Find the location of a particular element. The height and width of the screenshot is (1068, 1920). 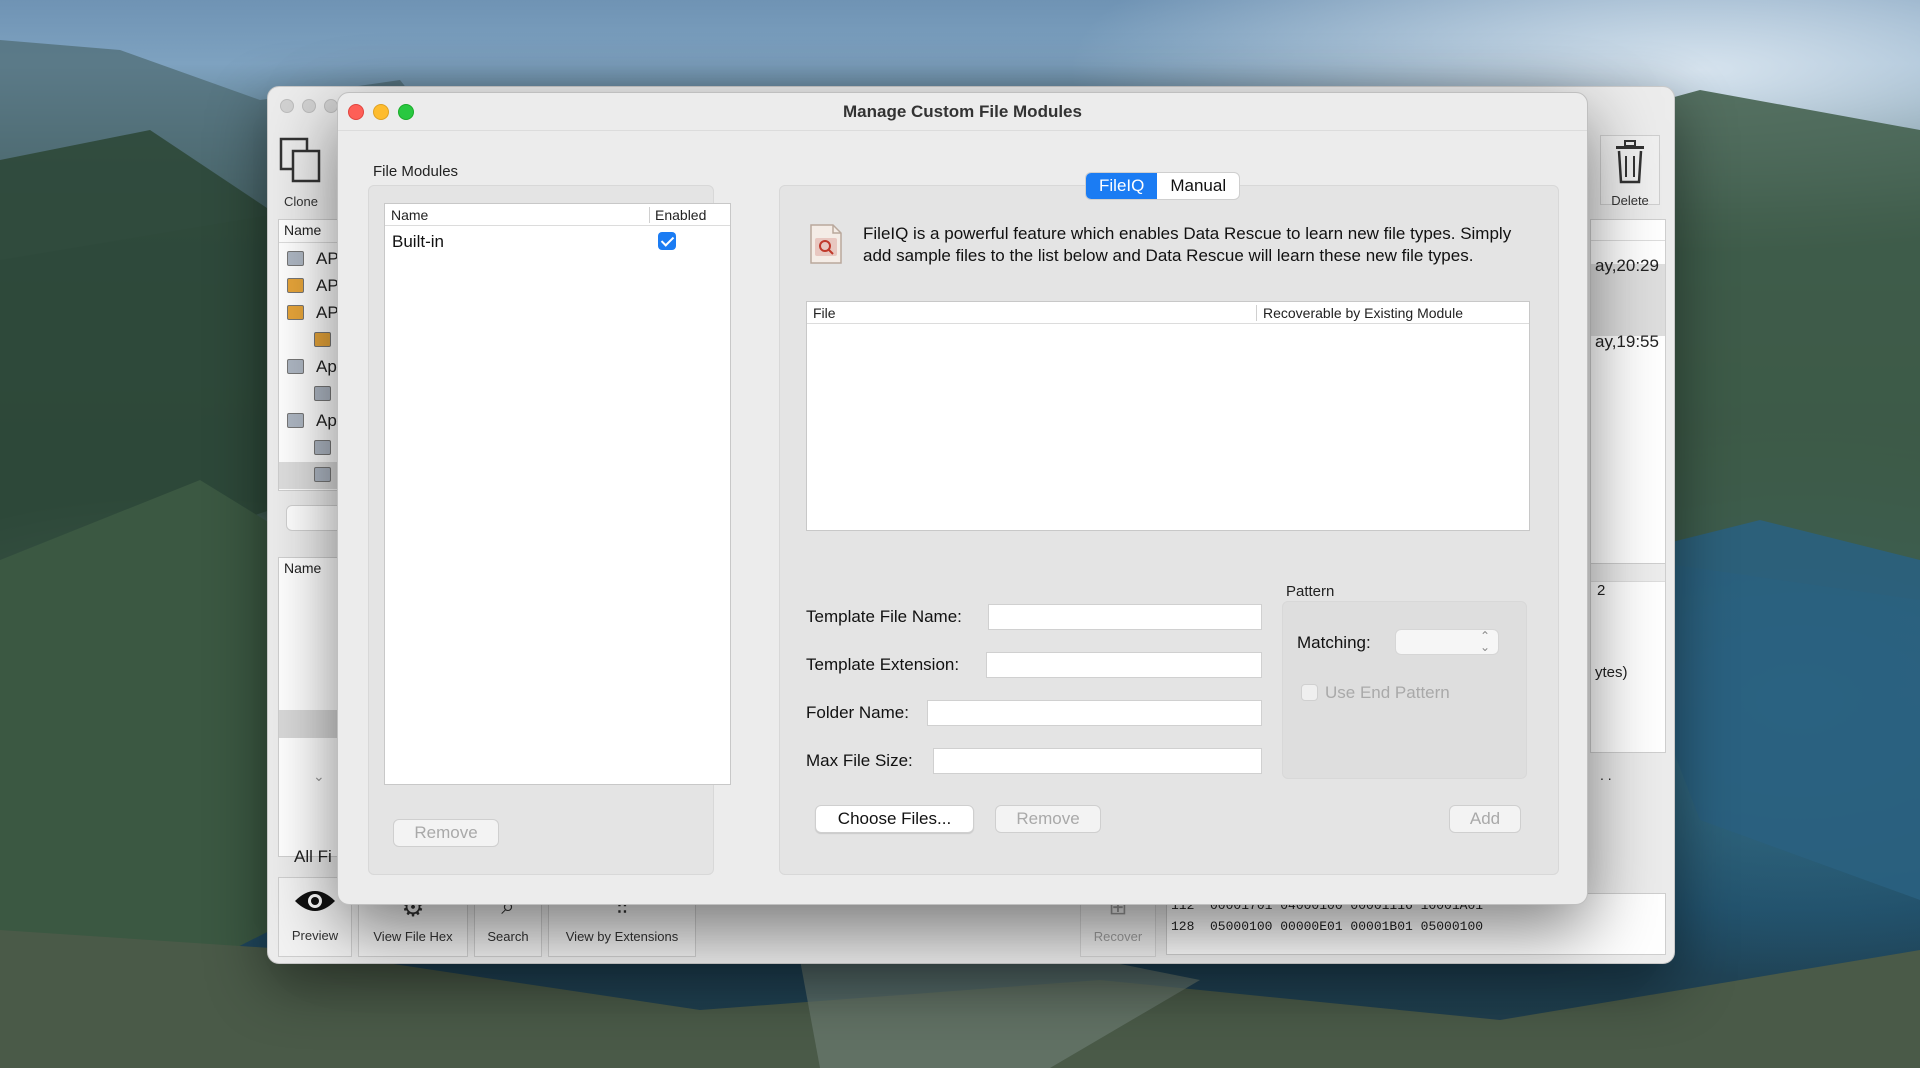

delete-label: Delete is located at coordinates (1630, 200).